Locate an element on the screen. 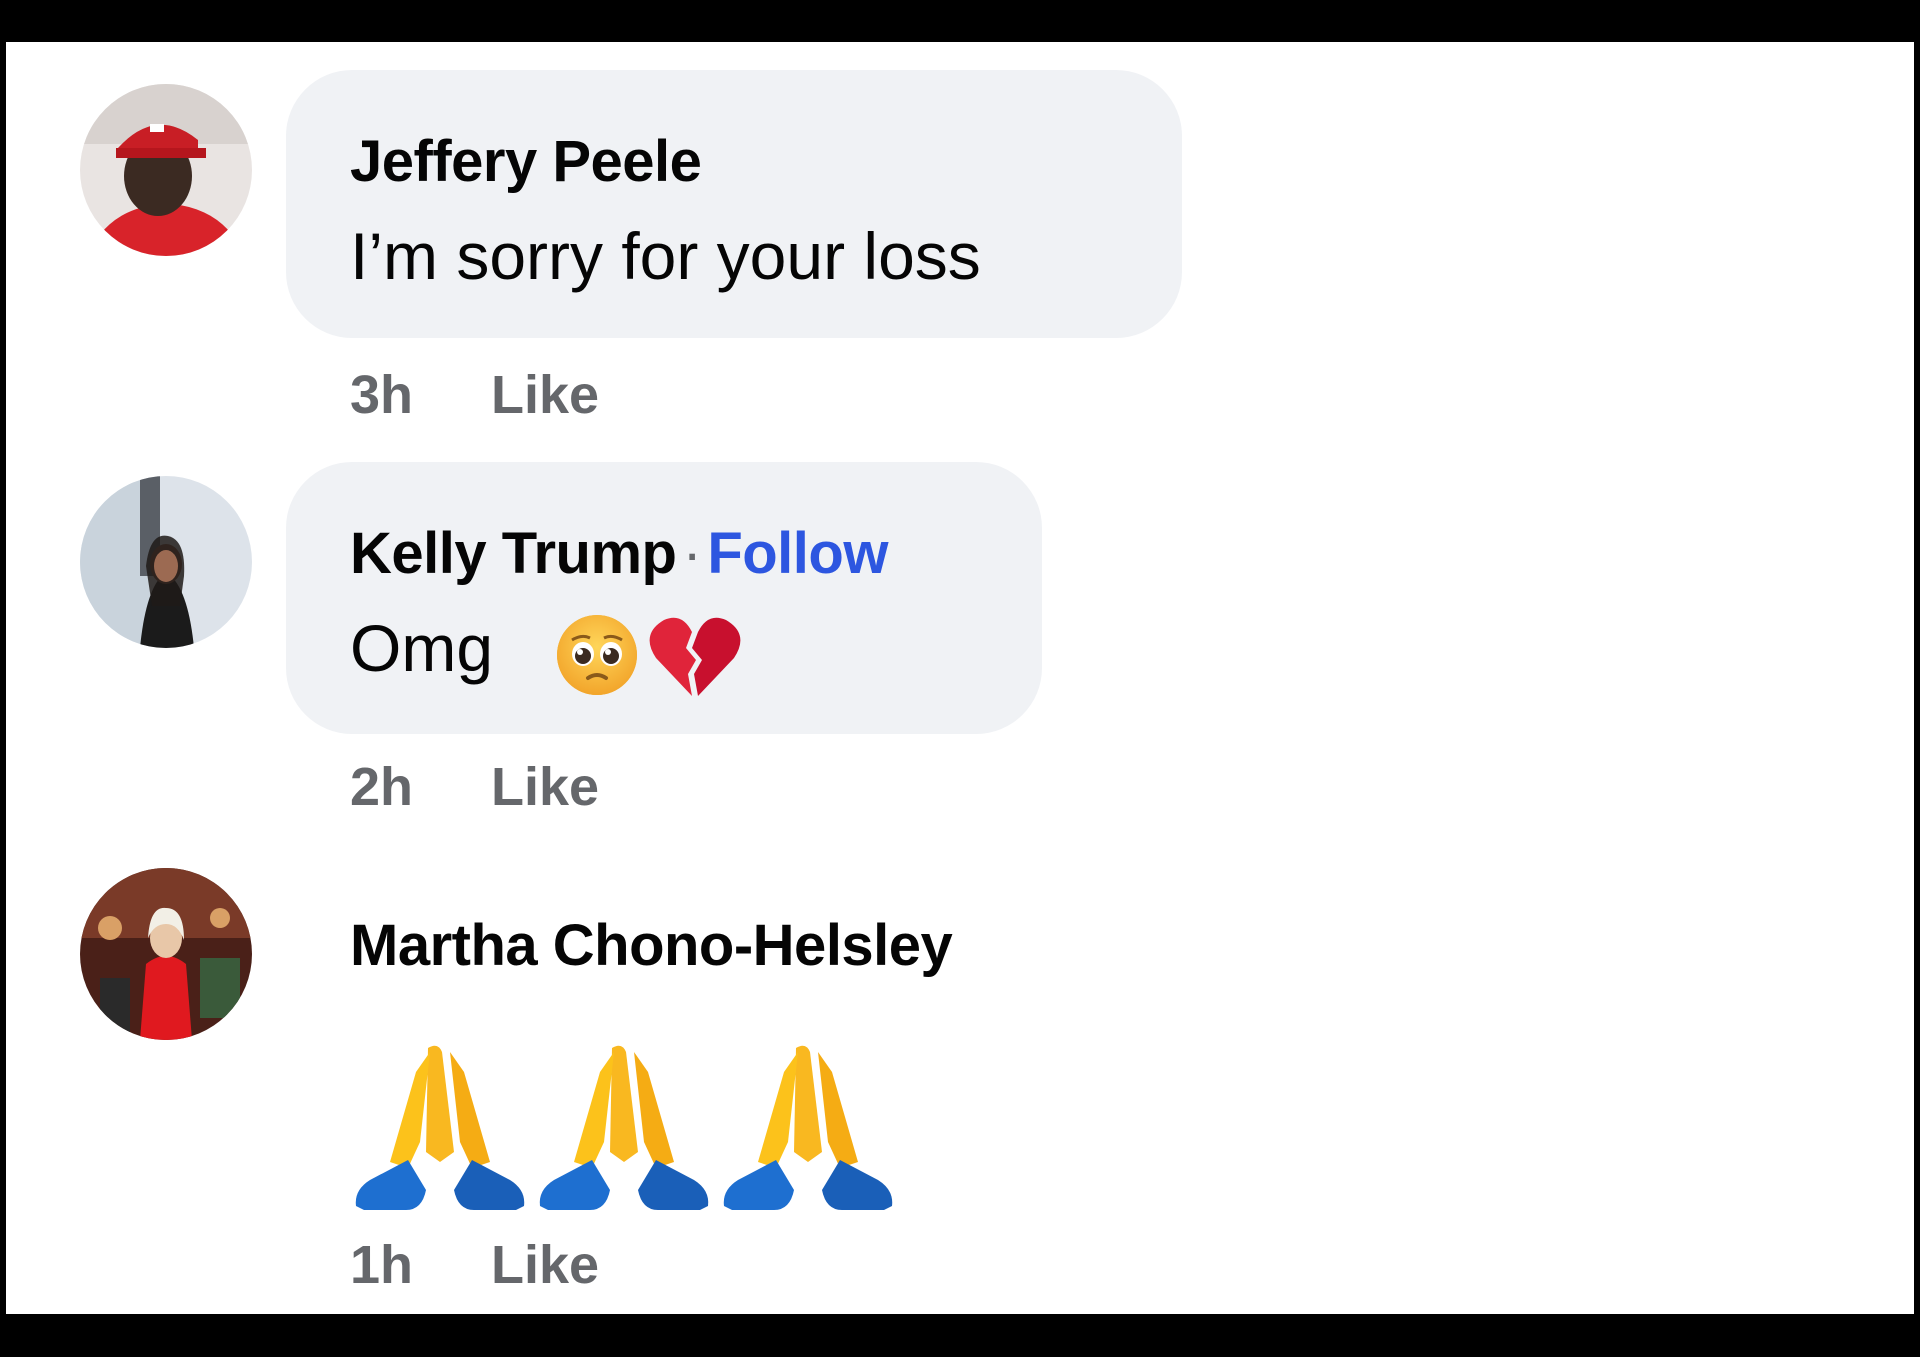 This screenshot has height=1357, width=1920. comment-timestamp: 3h is located at coordinates (381, 395).